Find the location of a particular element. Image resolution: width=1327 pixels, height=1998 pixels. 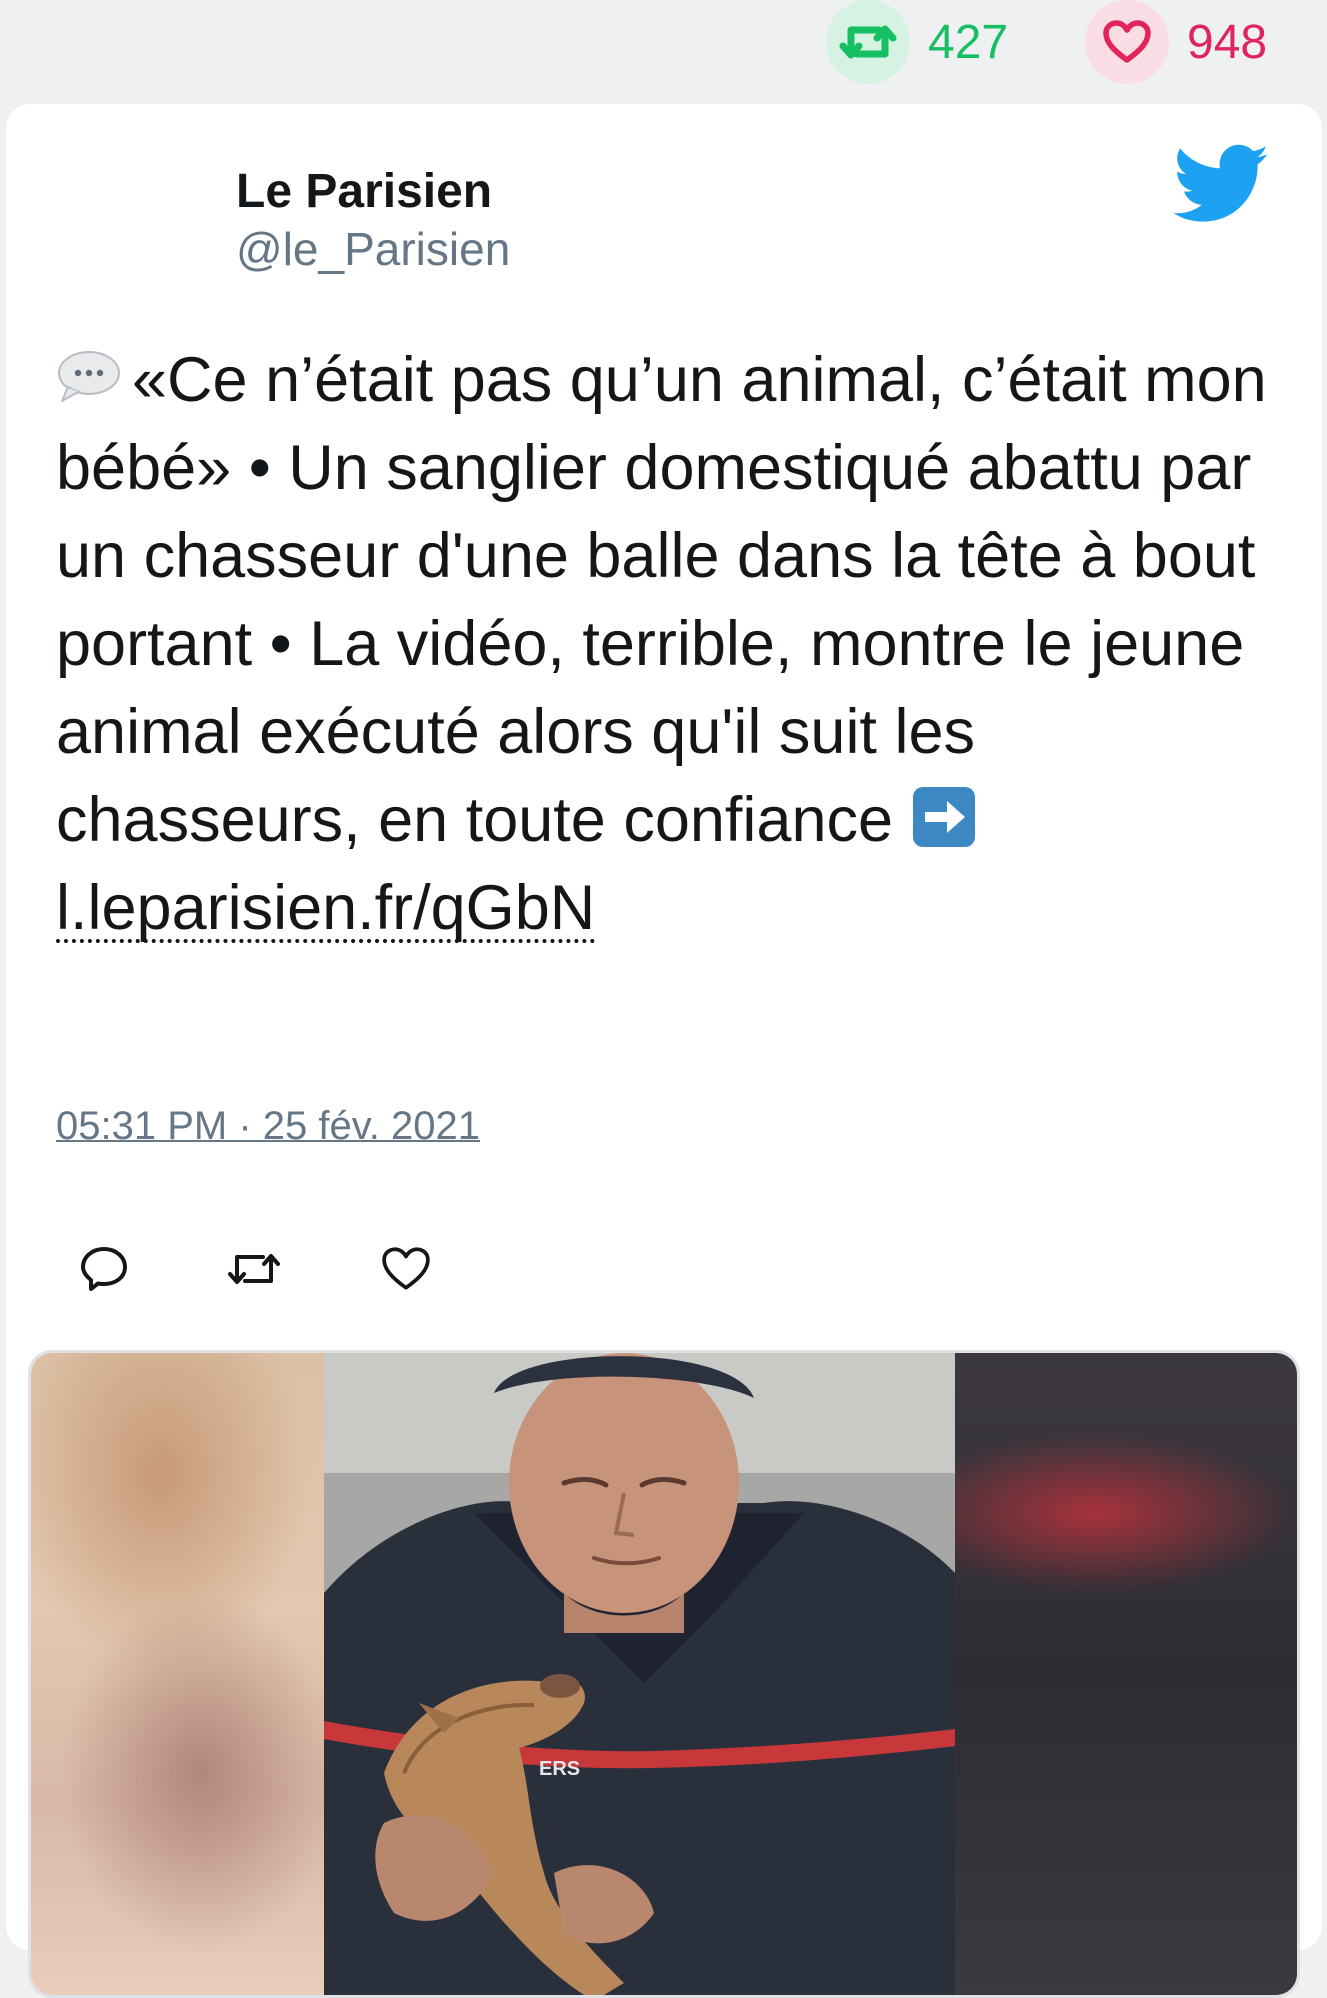

right-arrow-icon is located at coordinates (944, 816).